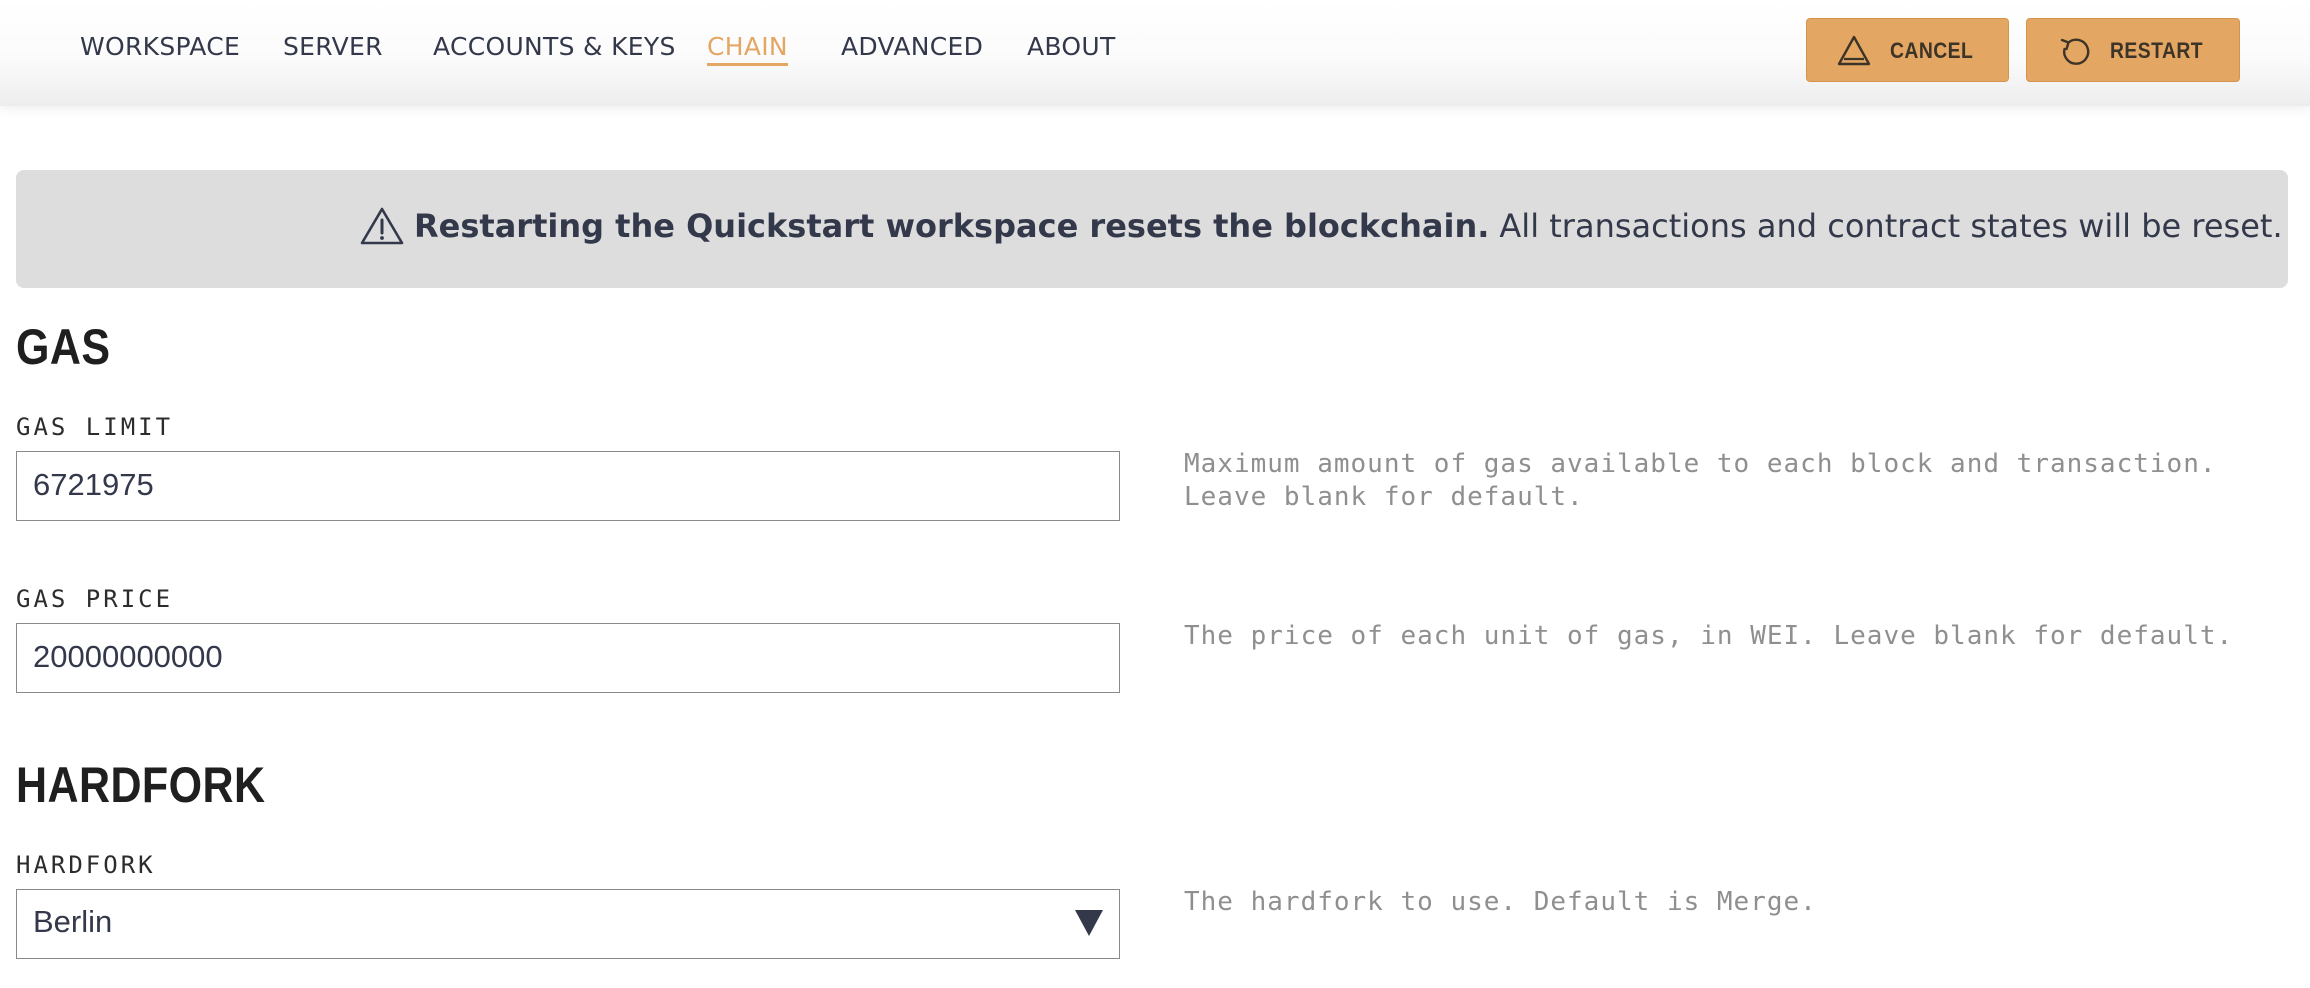 Image resolution: width=2310 pixels, height=988 pixels. I want to click on cancel-button-label: CANCEL, so click(1932, 50).